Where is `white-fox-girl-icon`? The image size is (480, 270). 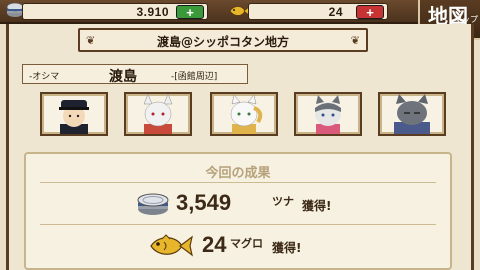 white-fox-girl-icon is located at coordinates (158, 114).